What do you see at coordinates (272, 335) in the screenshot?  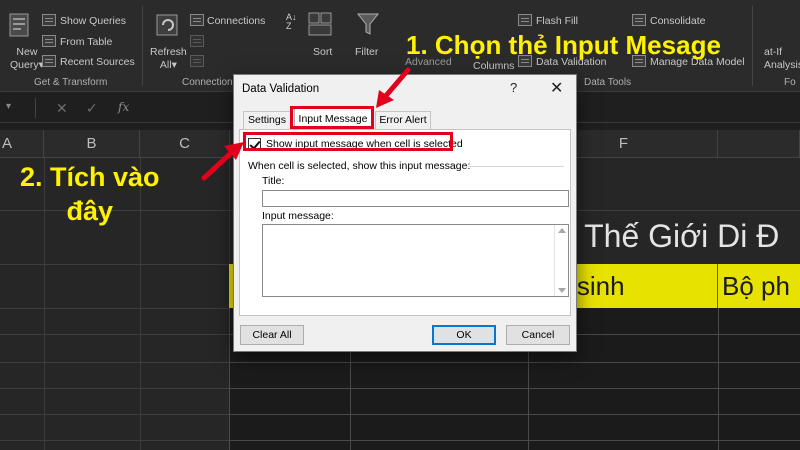 I see `clear-all-button: Clear All` at bounding box center [272, 335].